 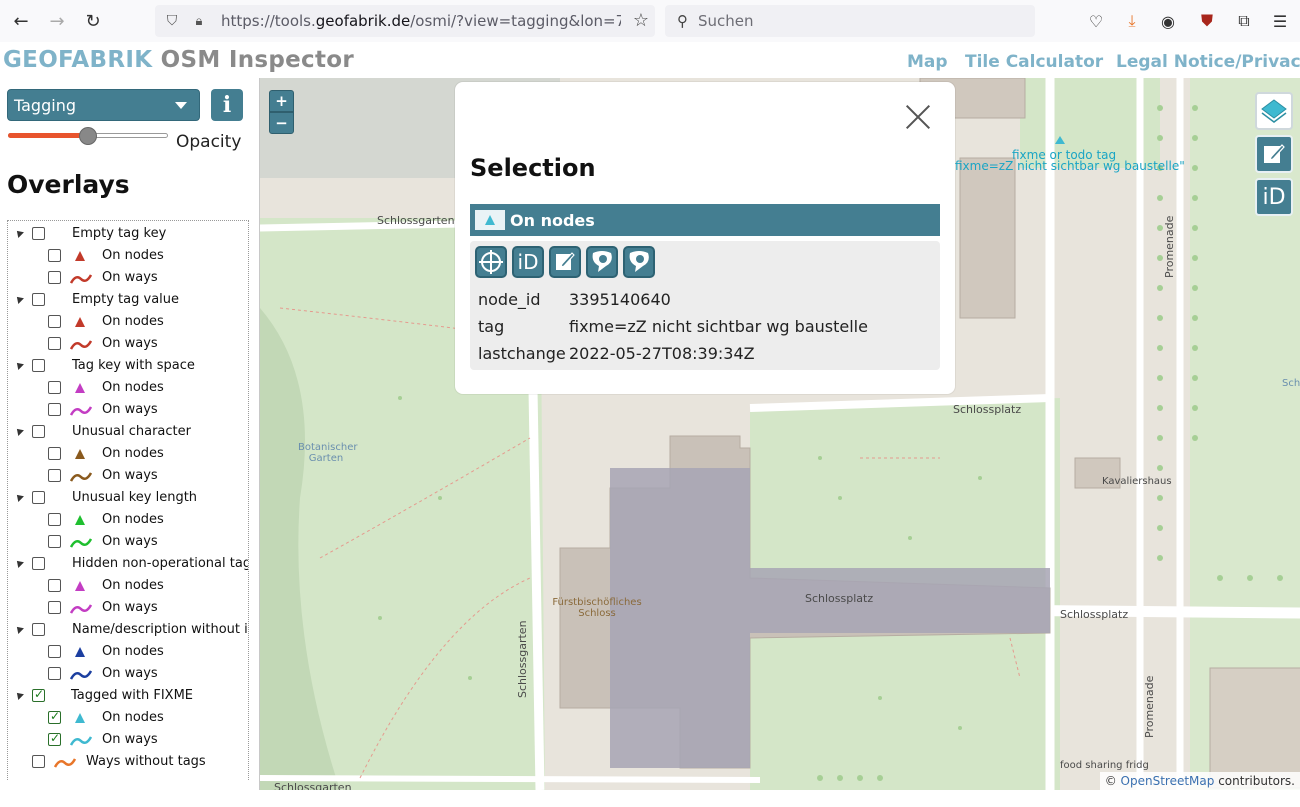 What do you see at coordinates (918, 117) in the screenshot?
I see `close-icon` at bounding box center [918, 117].